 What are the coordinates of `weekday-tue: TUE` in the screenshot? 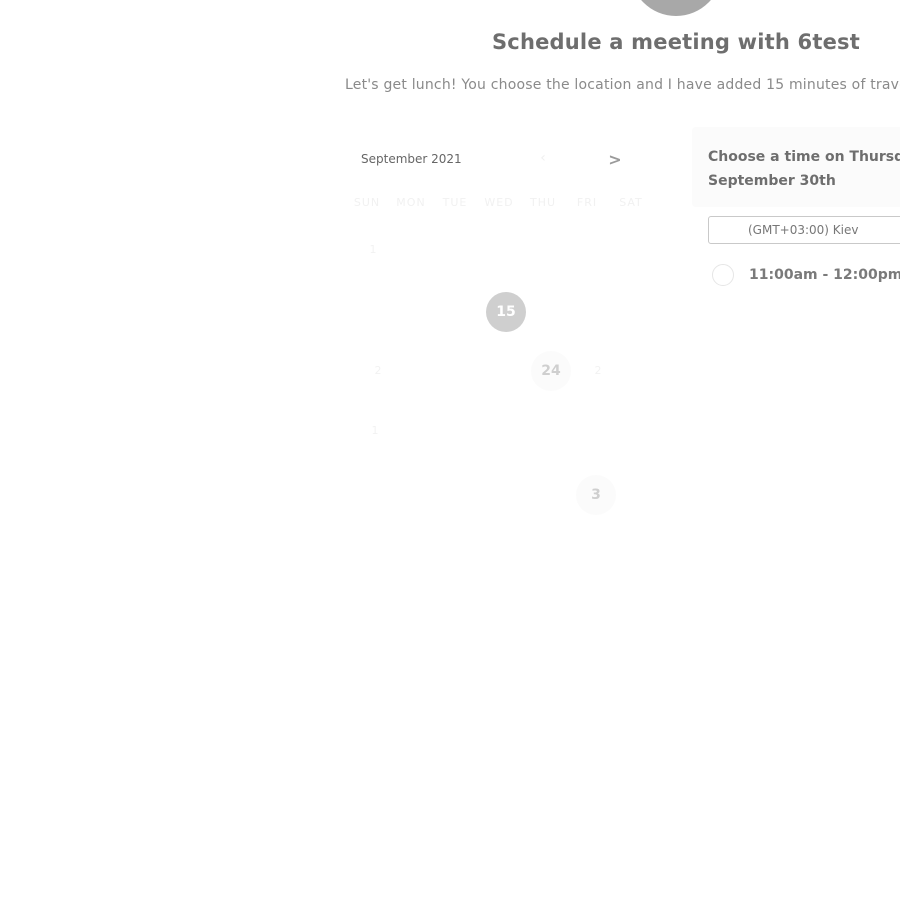 It's located at (455, 202).